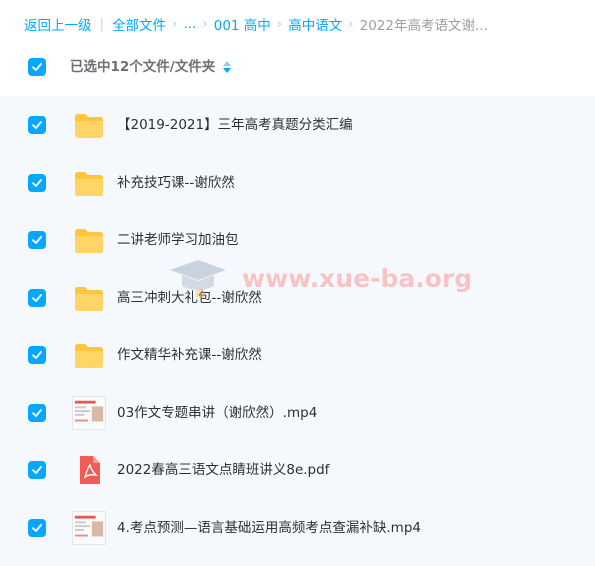 This screenshot has width=595, height=566. I want to click on pdf-file-icon, so click(89, 470).